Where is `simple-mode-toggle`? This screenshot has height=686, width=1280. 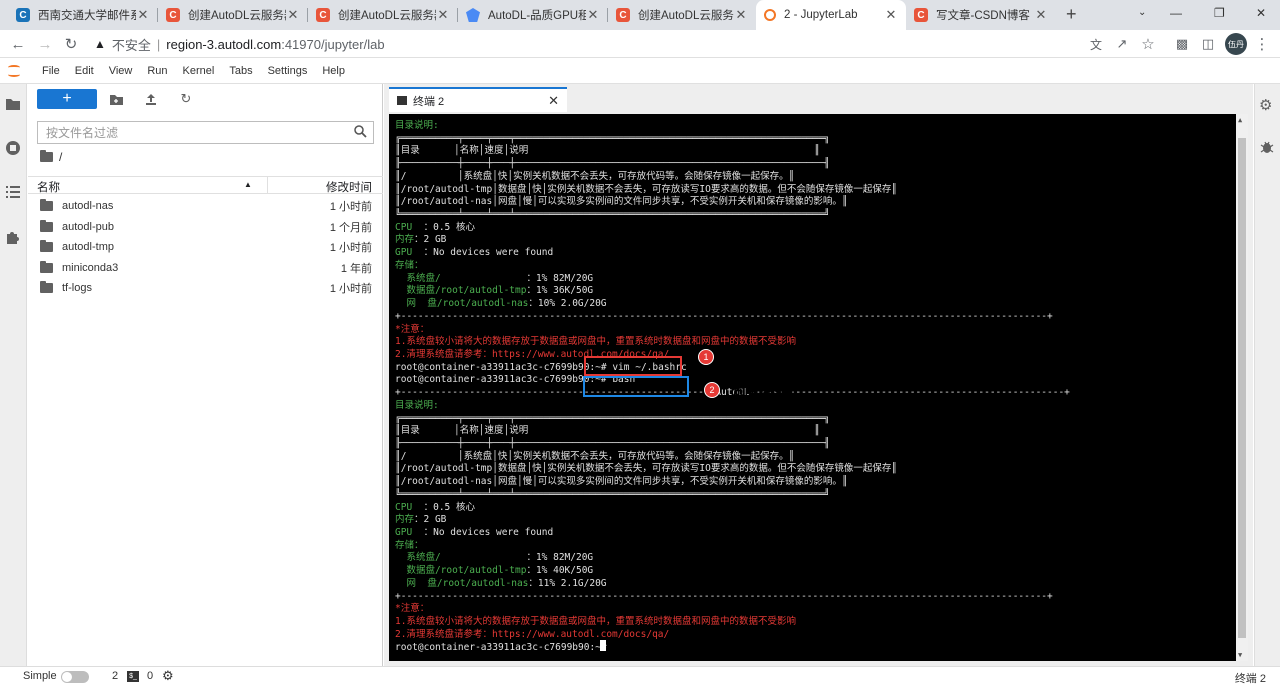
simple-mode-toggle is located at coordinates (75, 677).